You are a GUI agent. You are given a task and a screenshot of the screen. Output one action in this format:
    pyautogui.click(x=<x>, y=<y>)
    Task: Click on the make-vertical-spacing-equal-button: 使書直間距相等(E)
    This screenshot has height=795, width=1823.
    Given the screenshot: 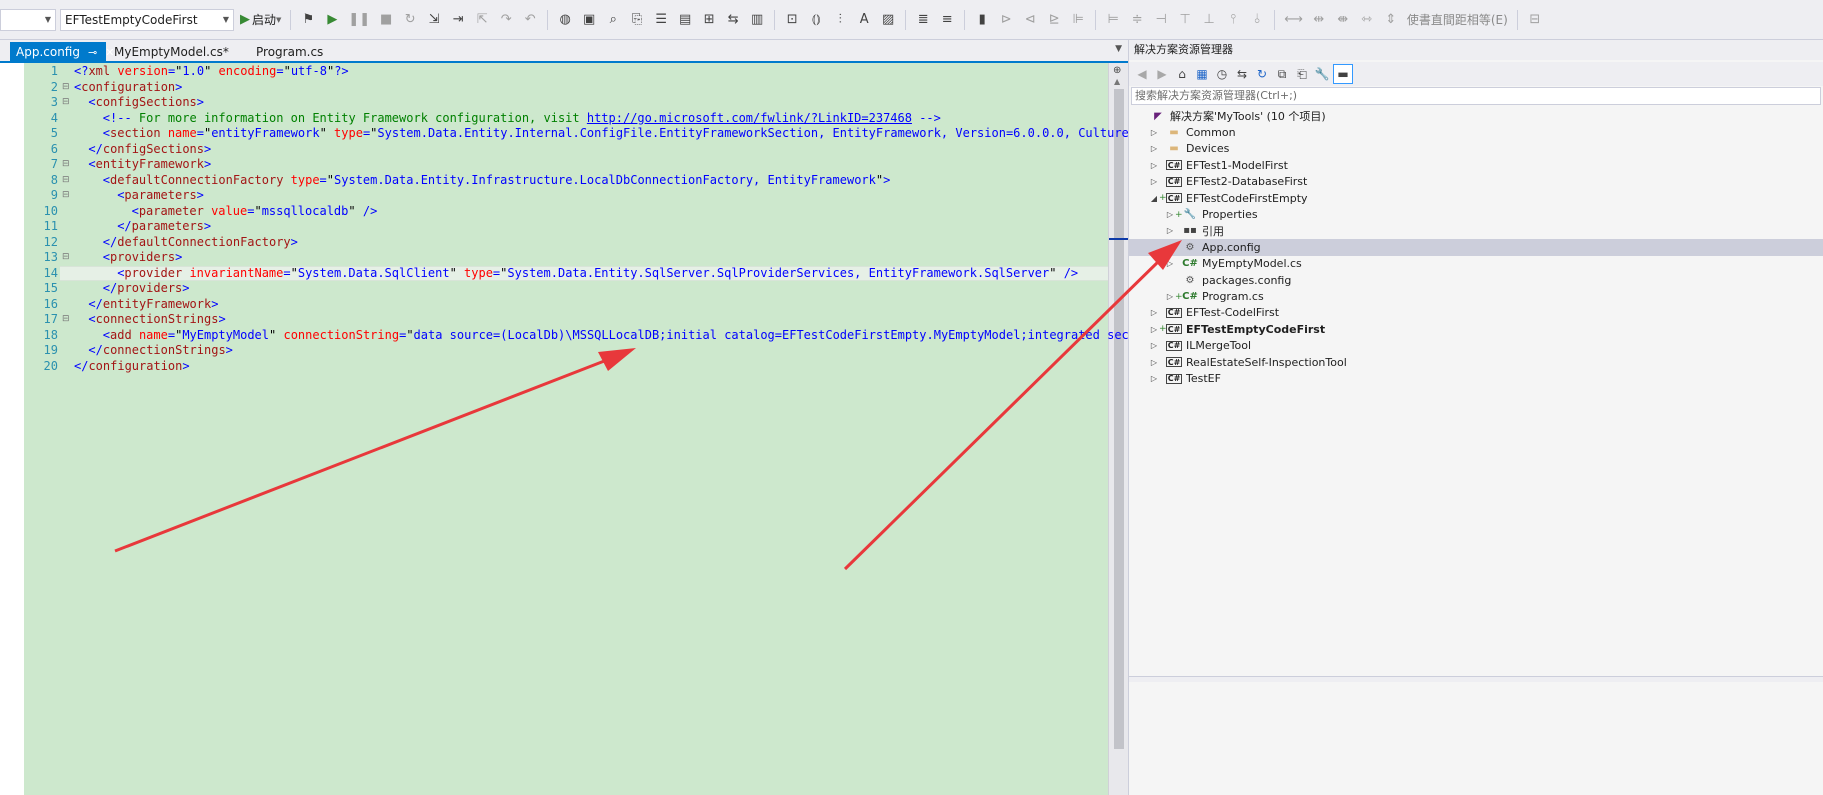 What is the action you would take?
    pyautogui.click(x=1457, y=19)
    